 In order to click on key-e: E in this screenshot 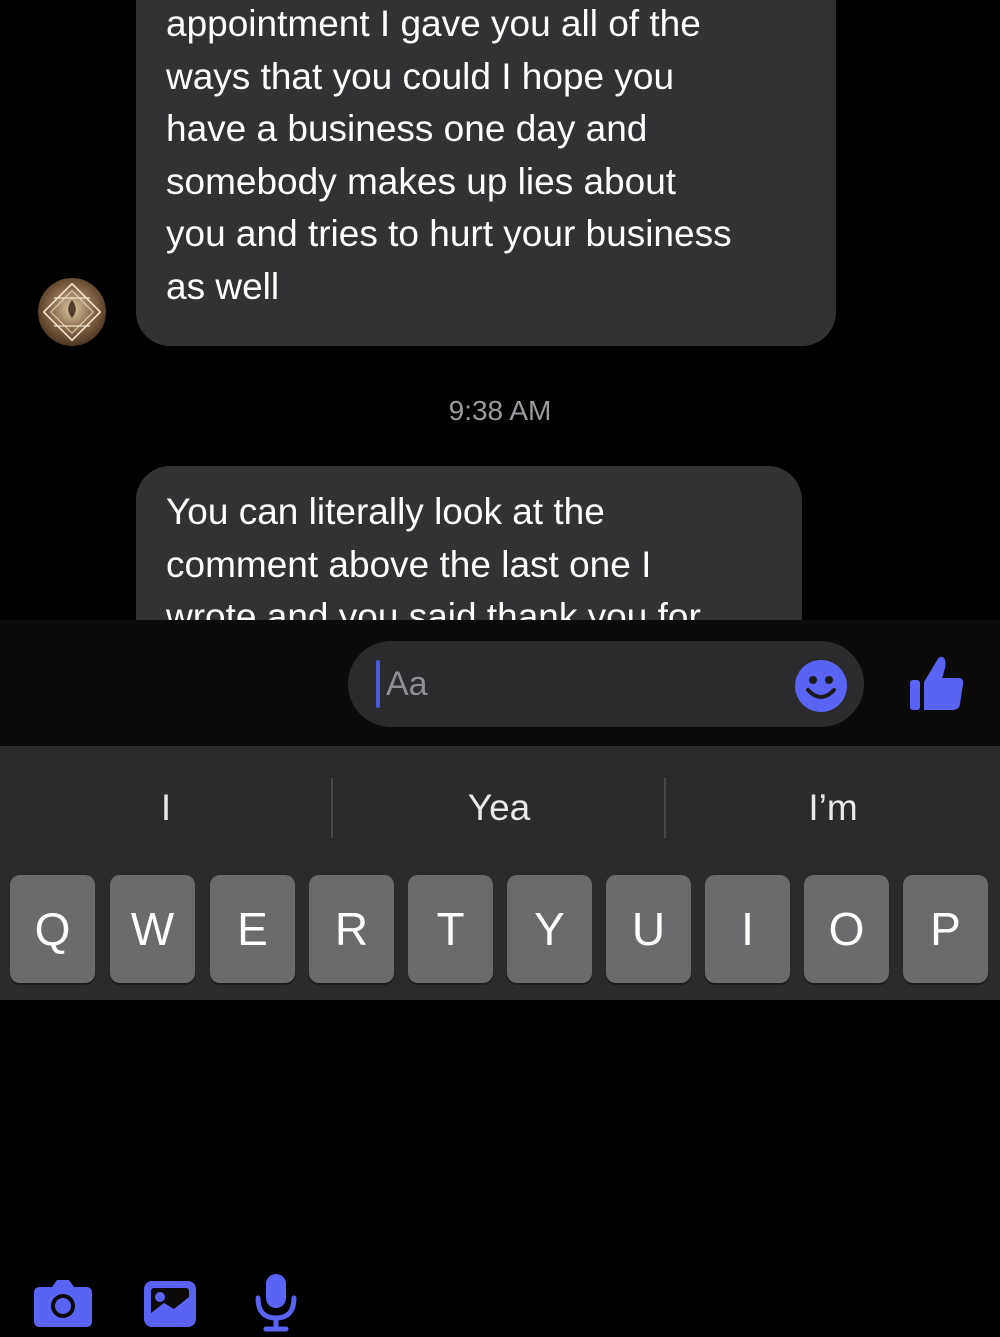, I will do `click(252, 929)`.